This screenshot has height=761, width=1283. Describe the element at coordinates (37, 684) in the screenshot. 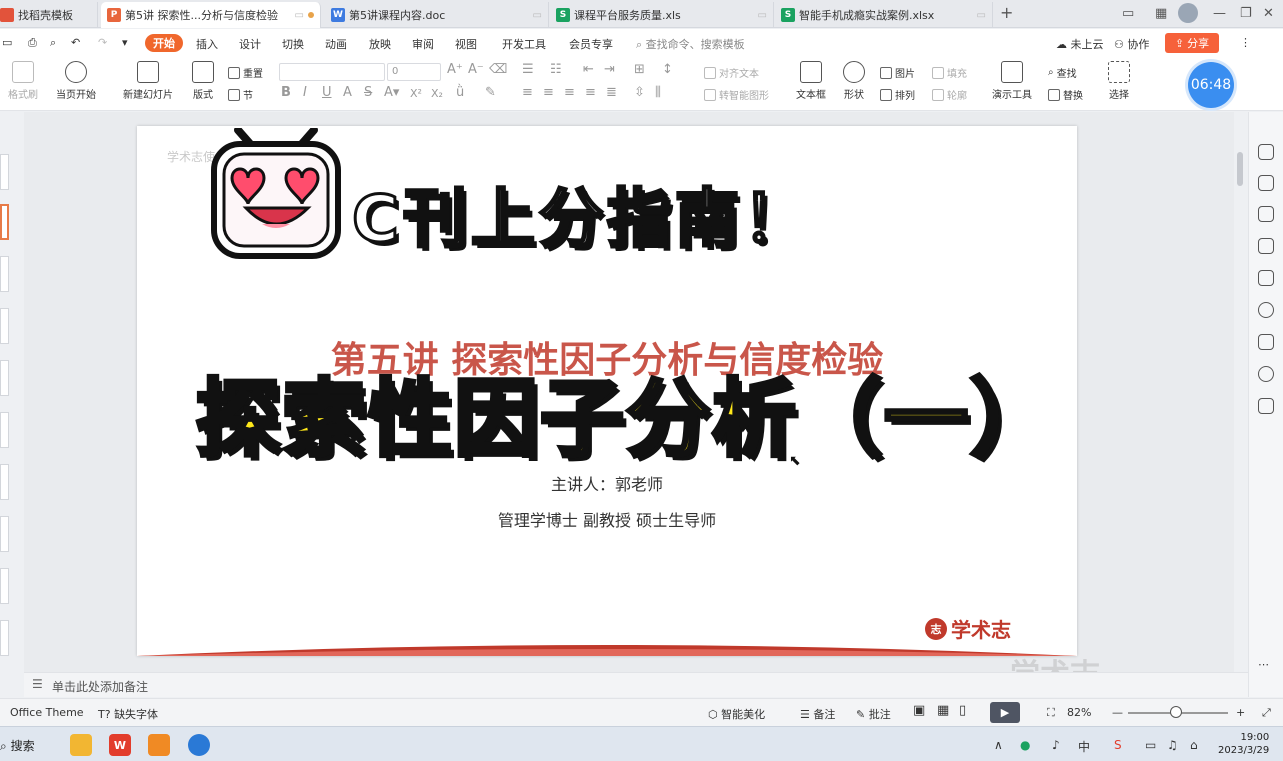

I see `notes-toggle-icon: ☰` at that location.